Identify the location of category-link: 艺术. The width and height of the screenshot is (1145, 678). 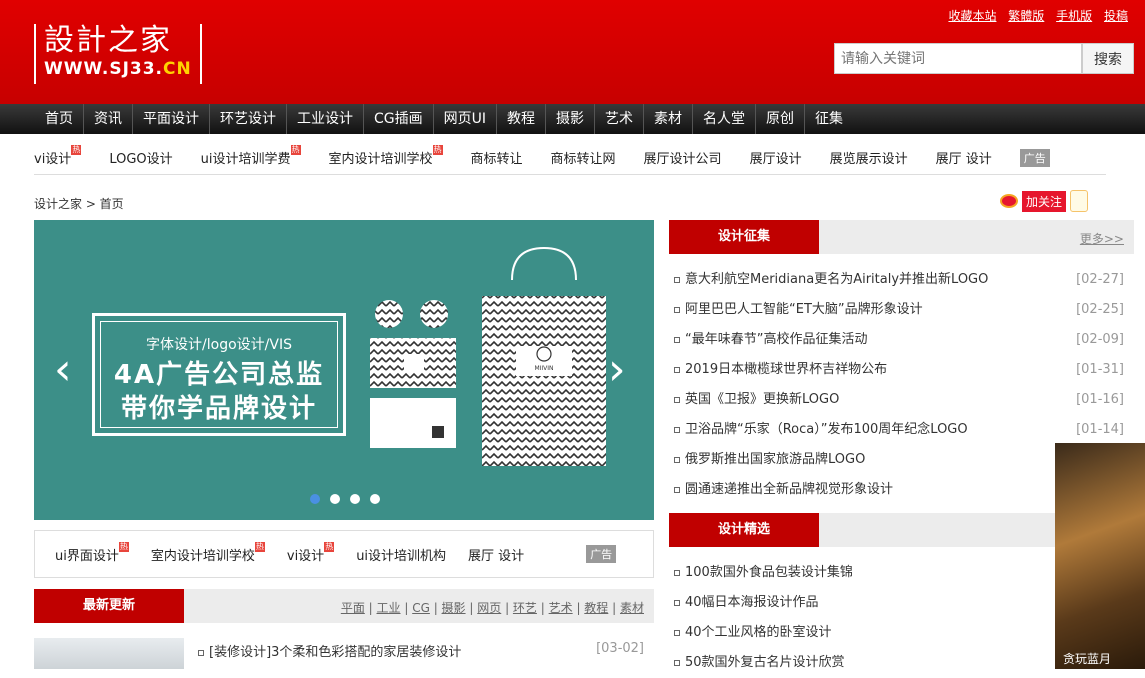
(561, 608).